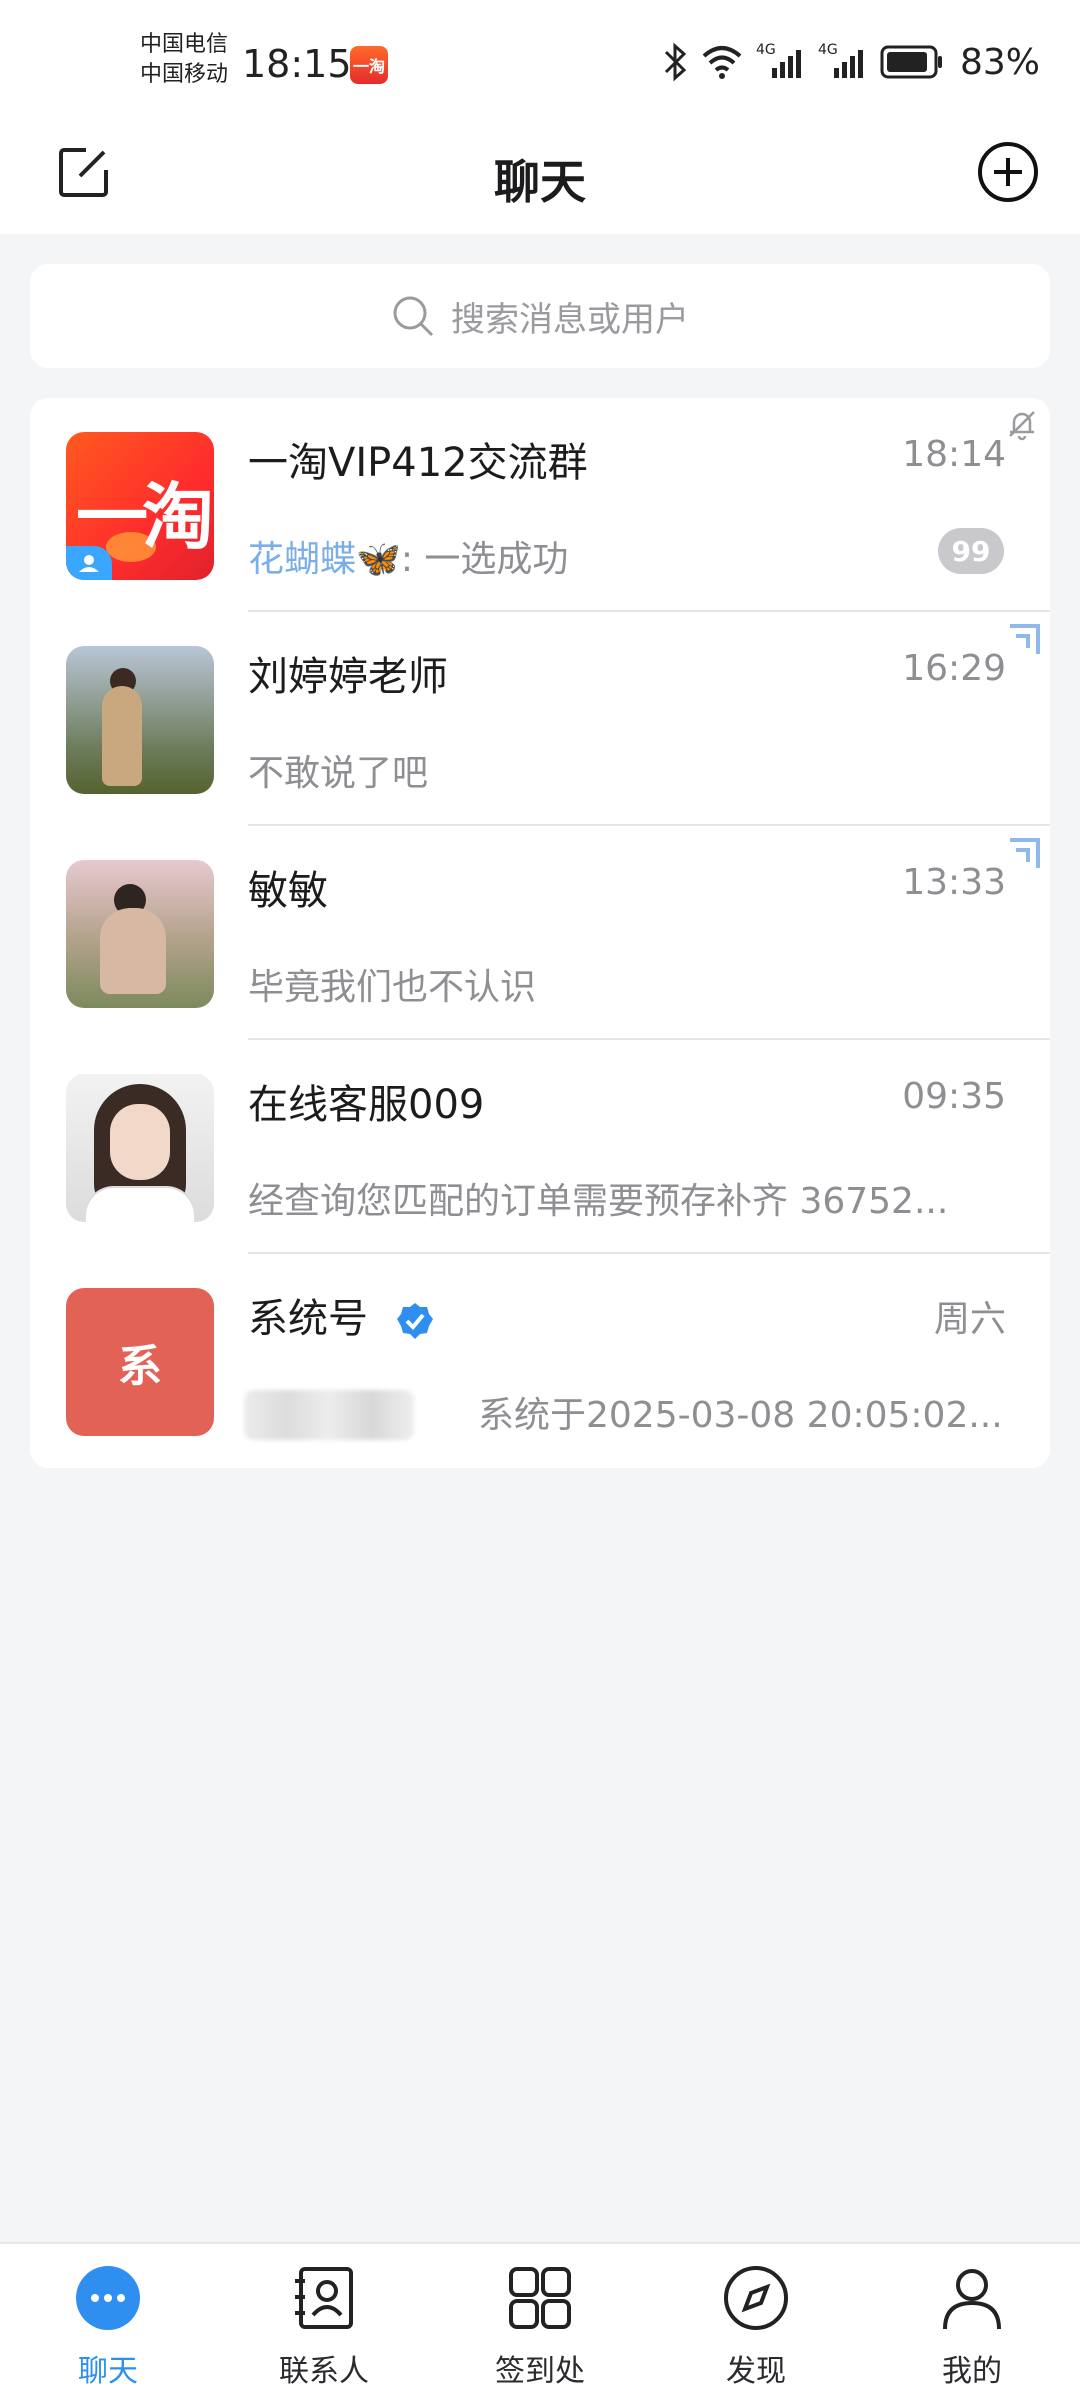 This screenshot has width=1080, height=2400. I want to click on verified-icon, so click(414, 1321).